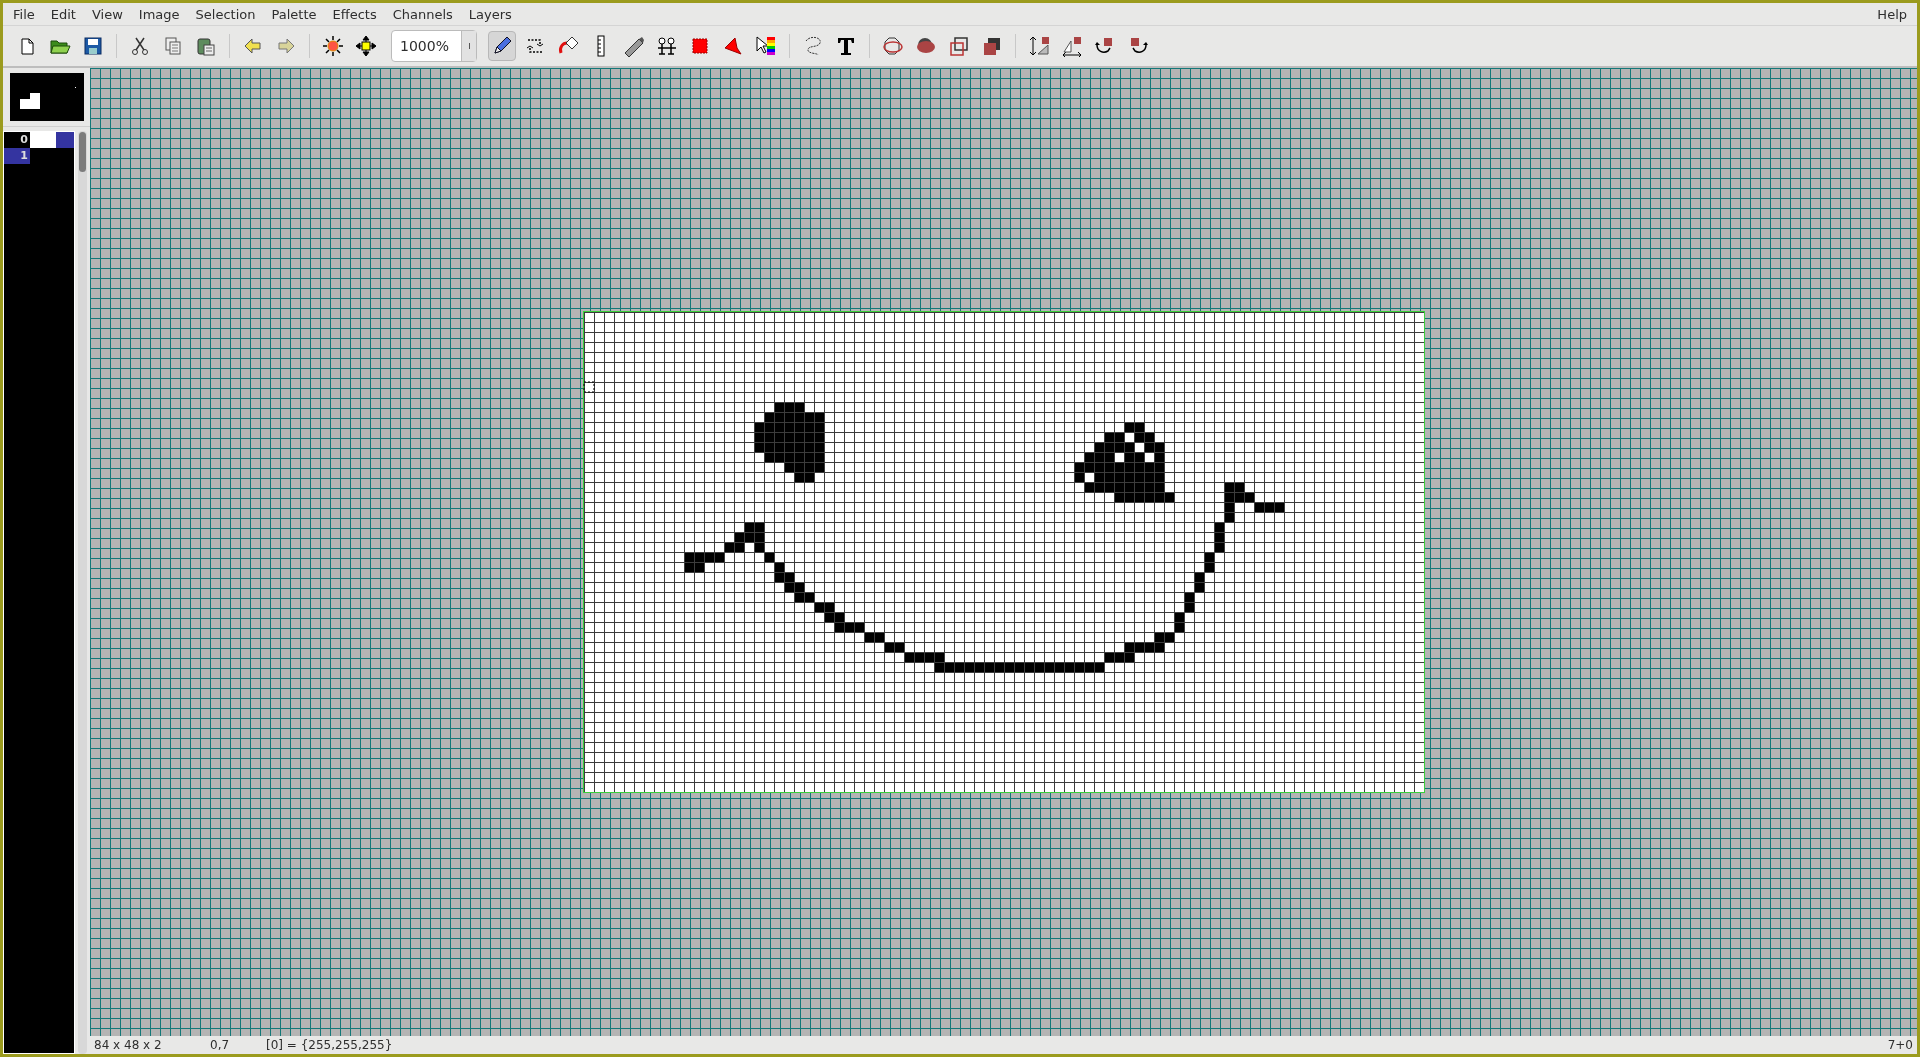  I want to click on menu-item: Palette, so click(294, 14).